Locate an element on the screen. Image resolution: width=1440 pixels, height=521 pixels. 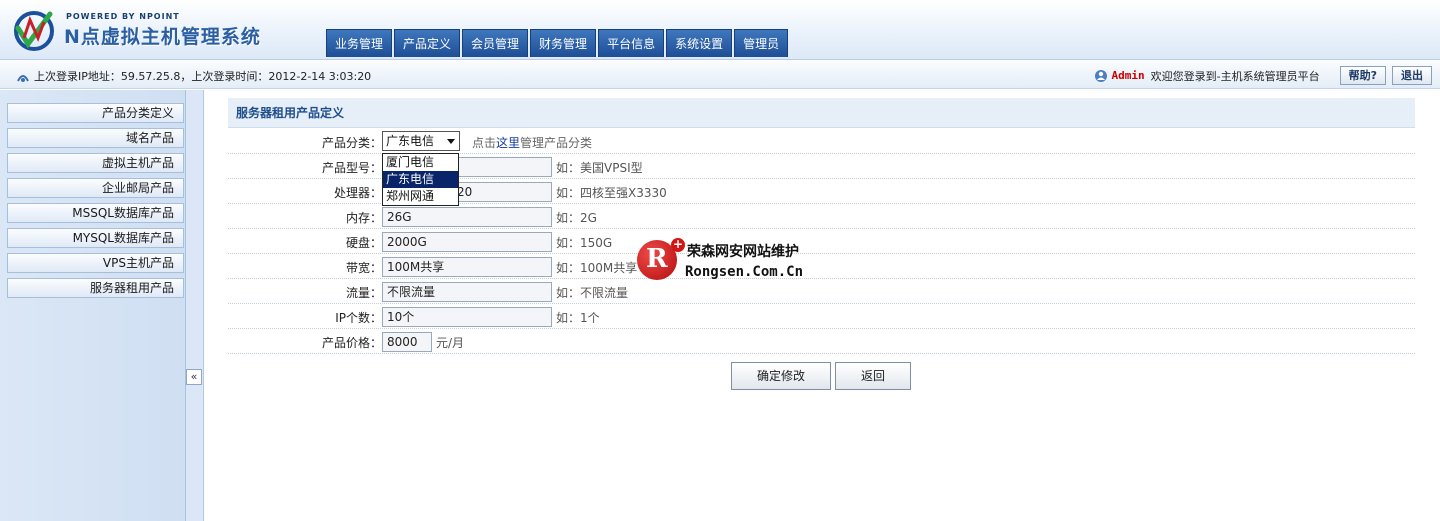
watermark-cn: 荣森网安网站维护 is located at coordinates (743, 252).